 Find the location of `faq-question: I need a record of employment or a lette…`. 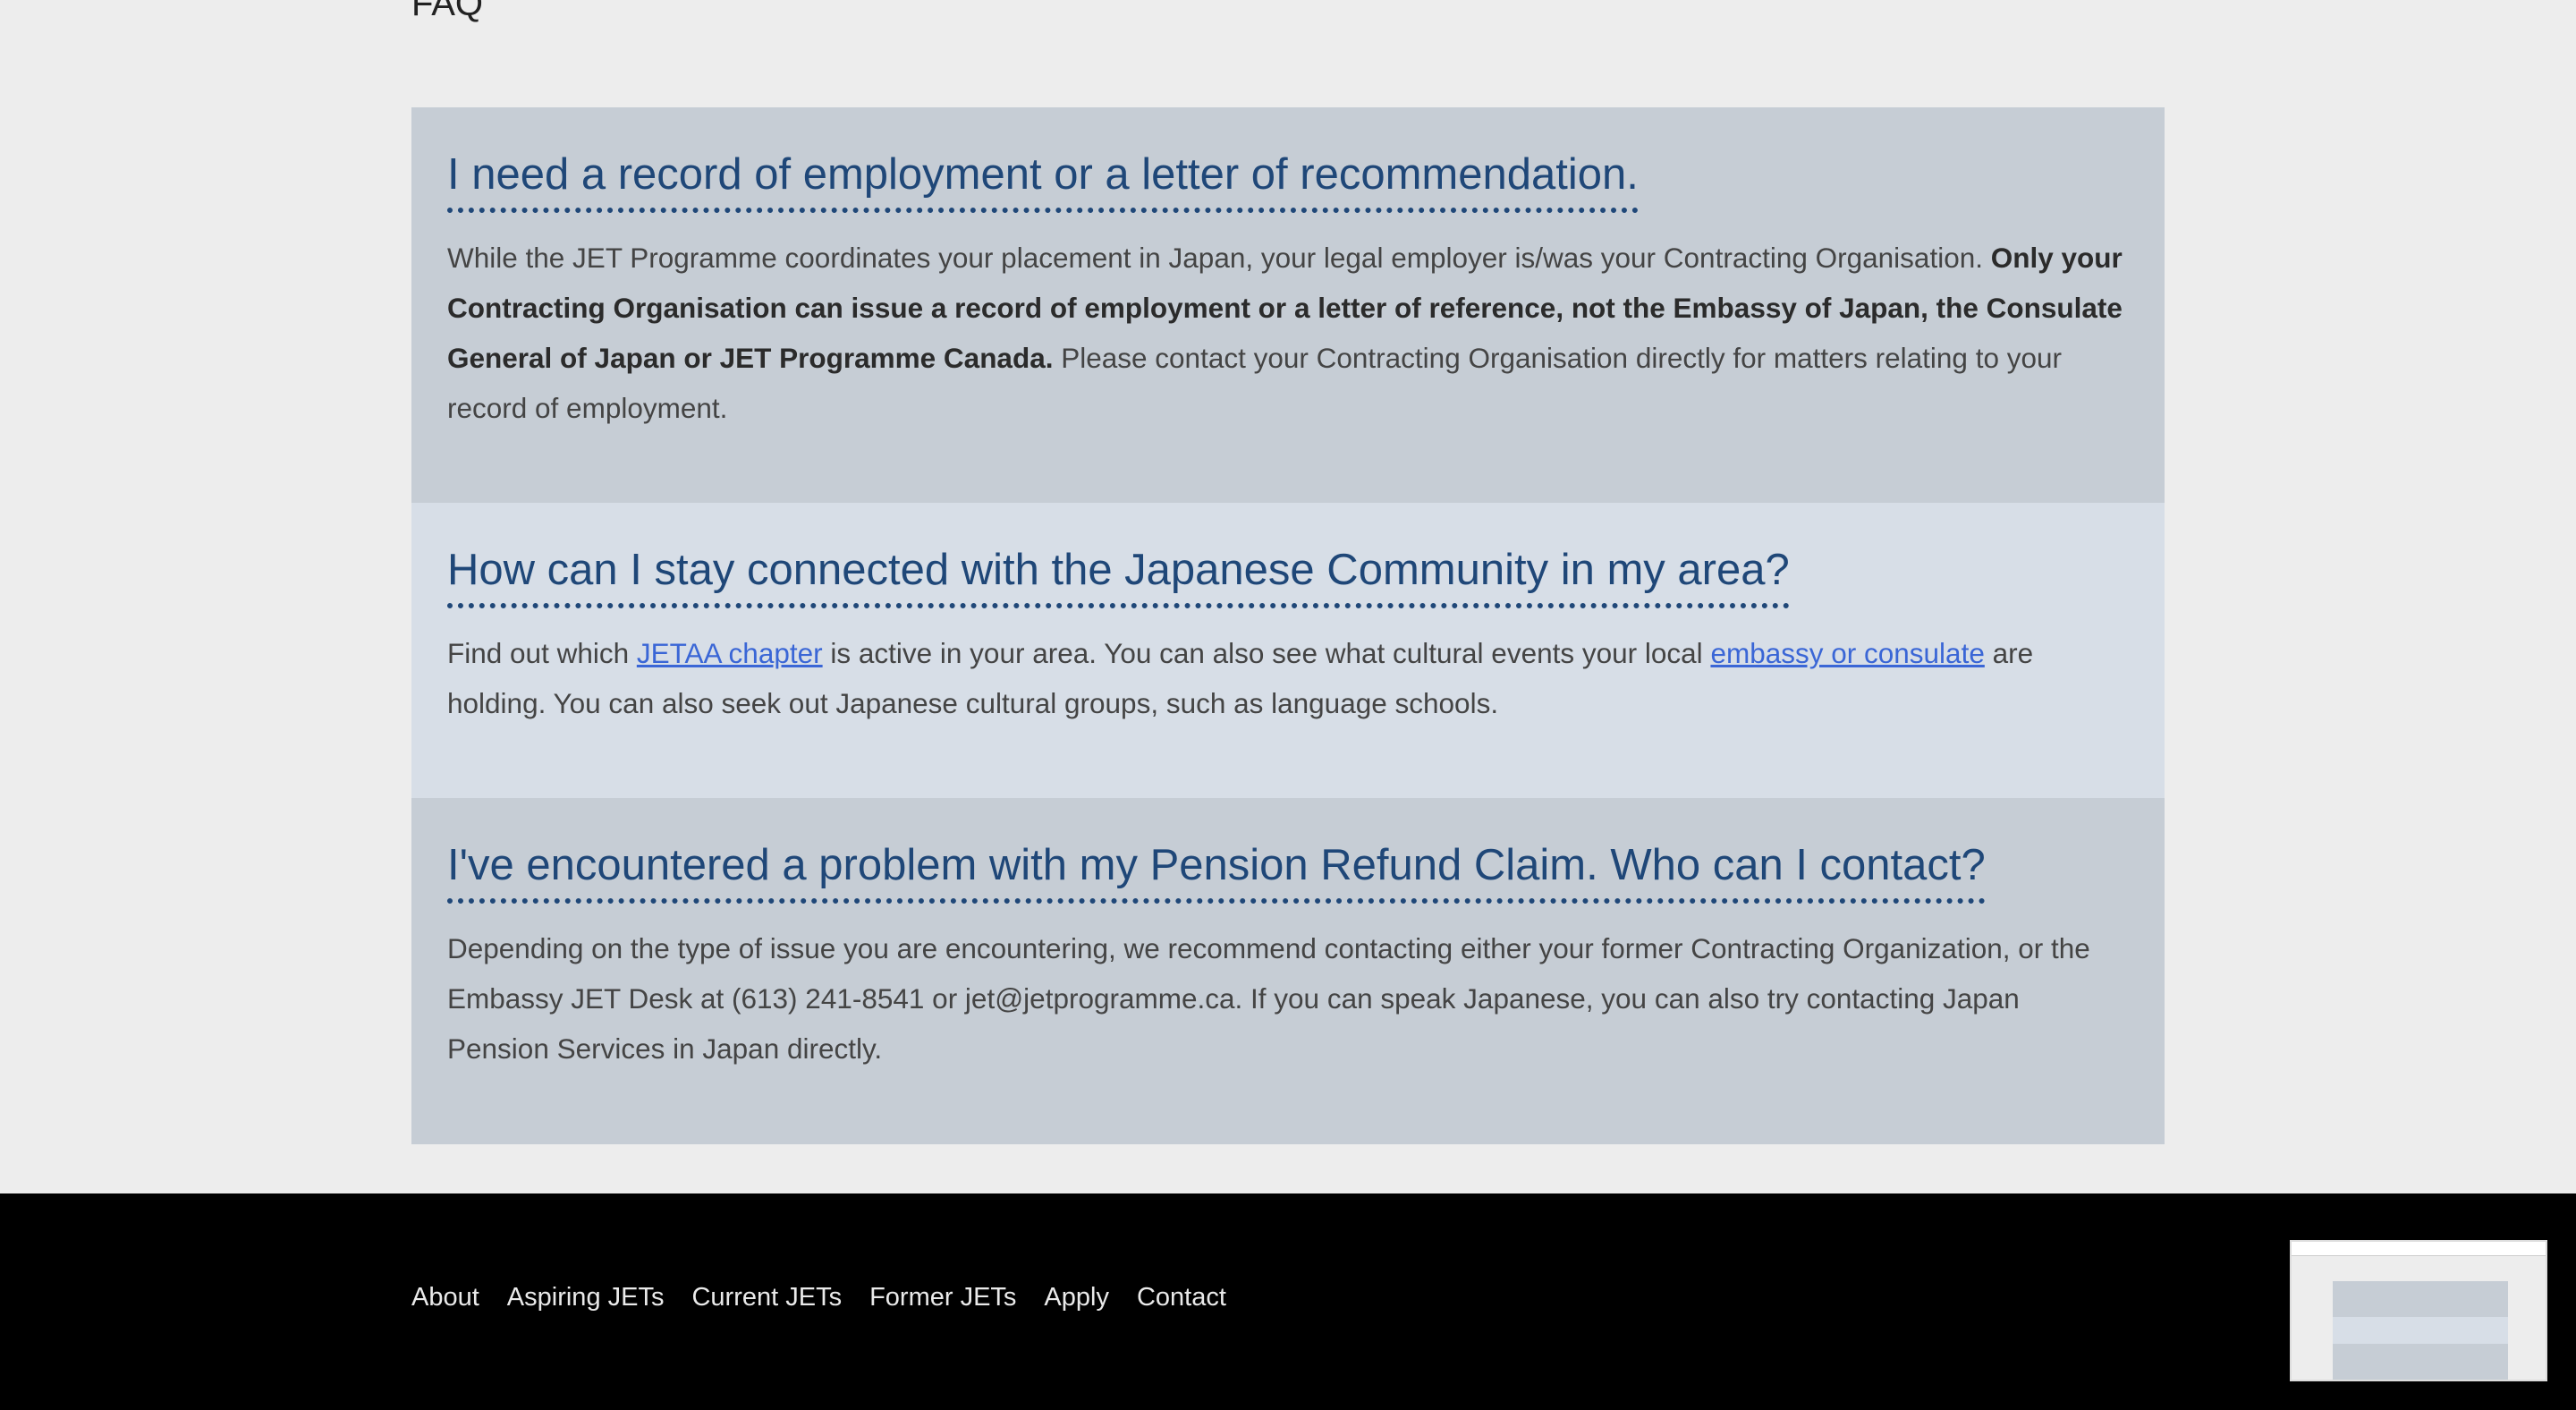

faq-question: I need a record of employment or a lette… is located at coordinates (1043, 178).